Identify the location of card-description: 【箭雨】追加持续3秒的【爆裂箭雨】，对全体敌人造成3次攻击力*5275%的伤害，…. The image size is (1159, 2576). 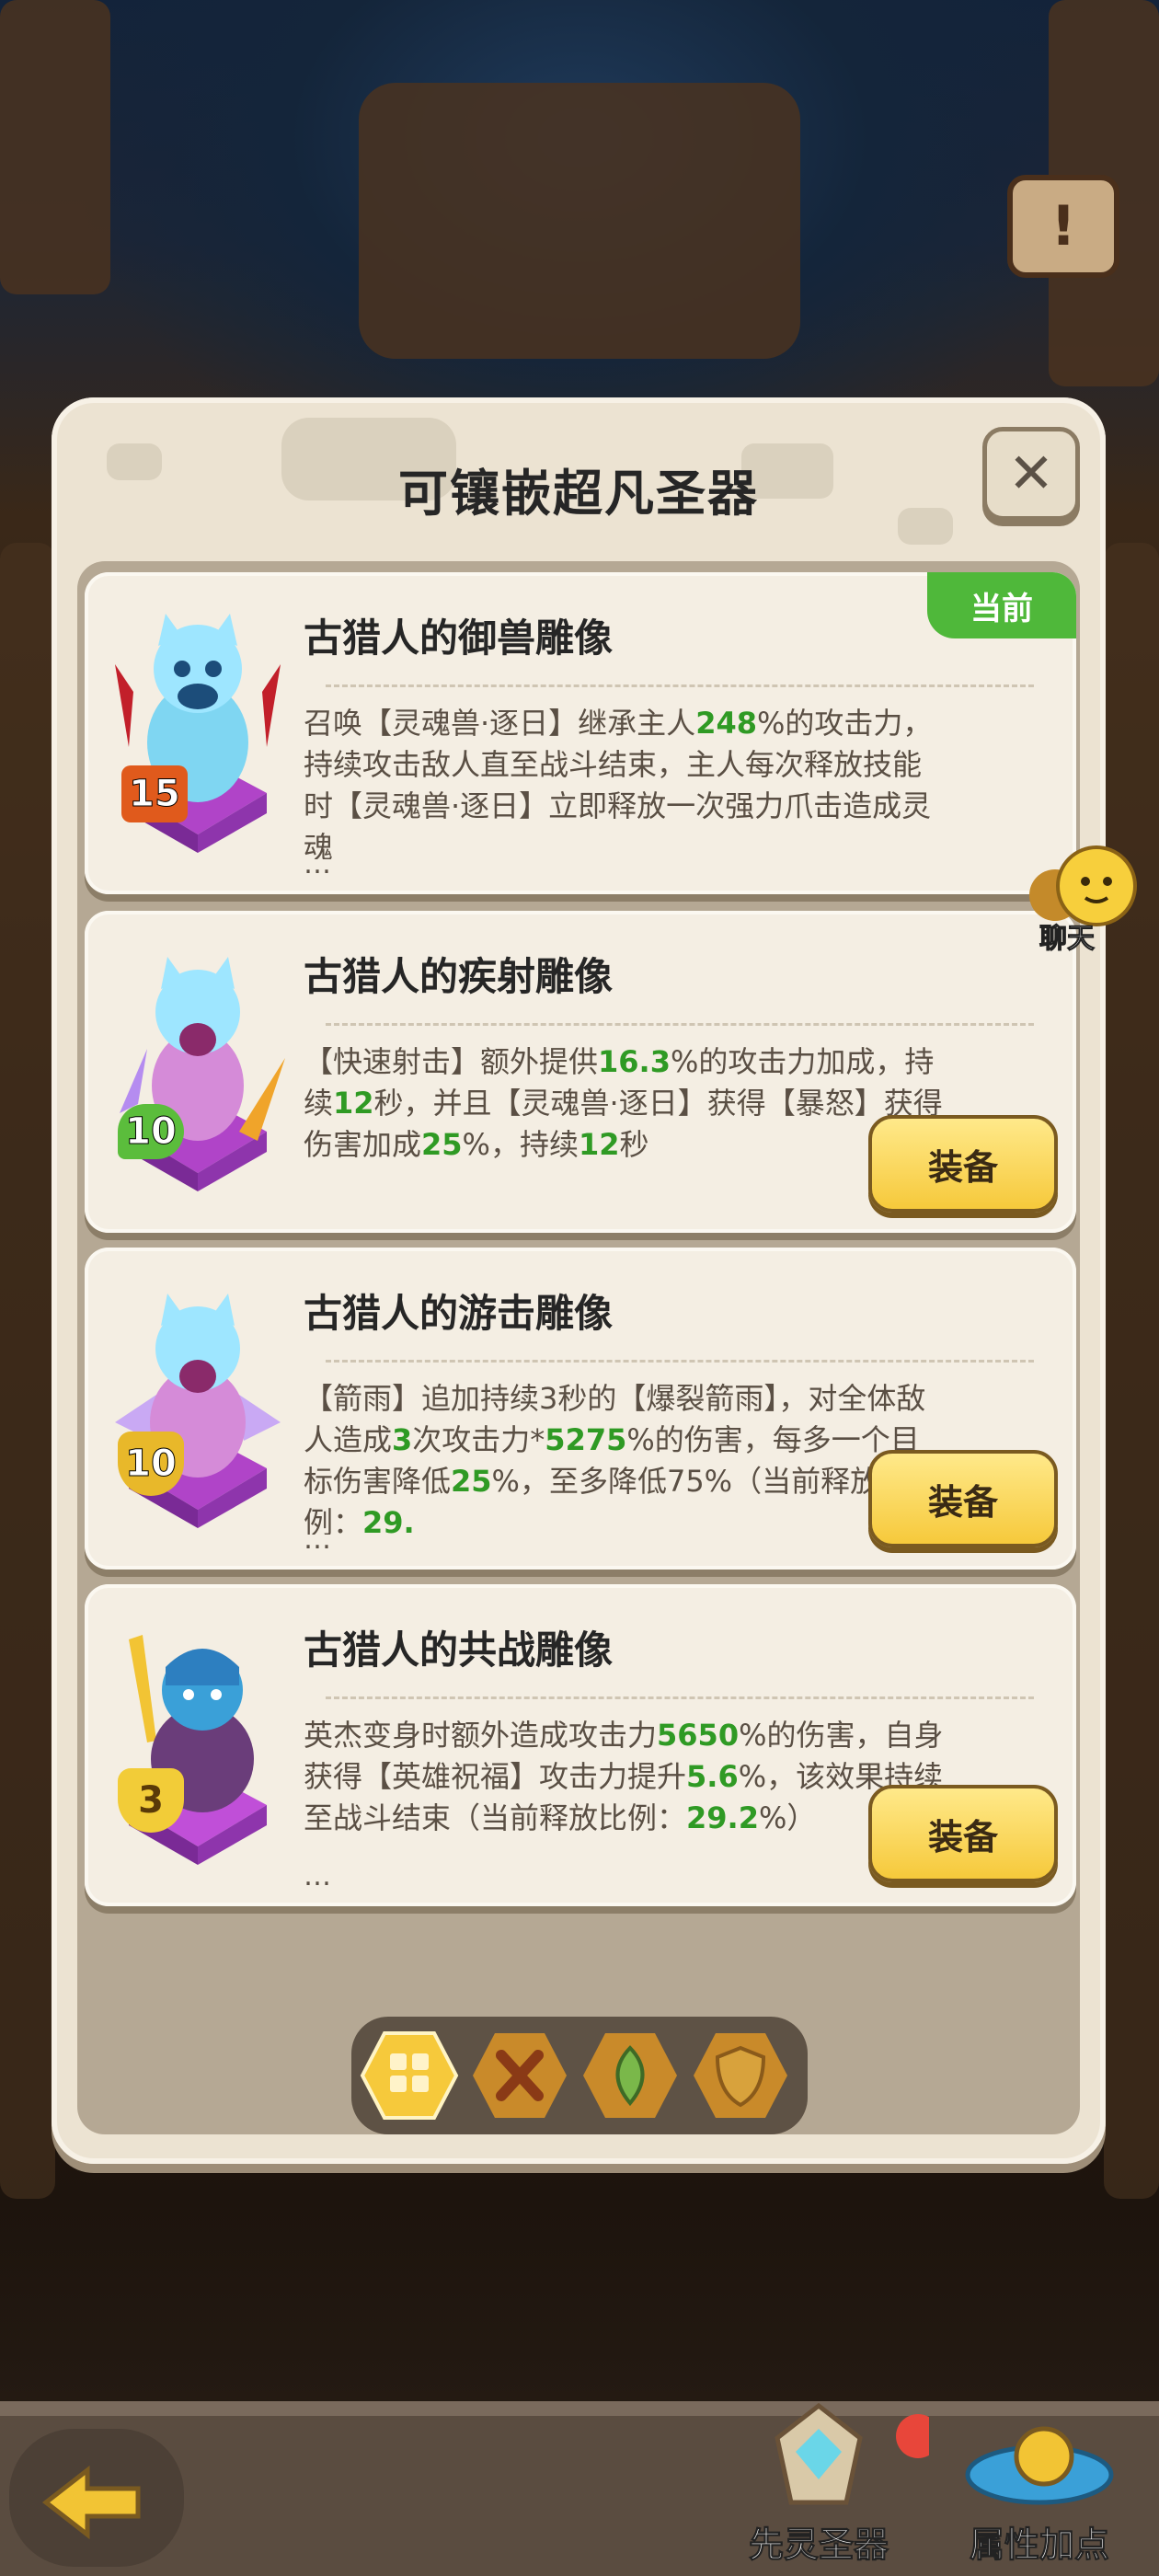
(625, 1456).